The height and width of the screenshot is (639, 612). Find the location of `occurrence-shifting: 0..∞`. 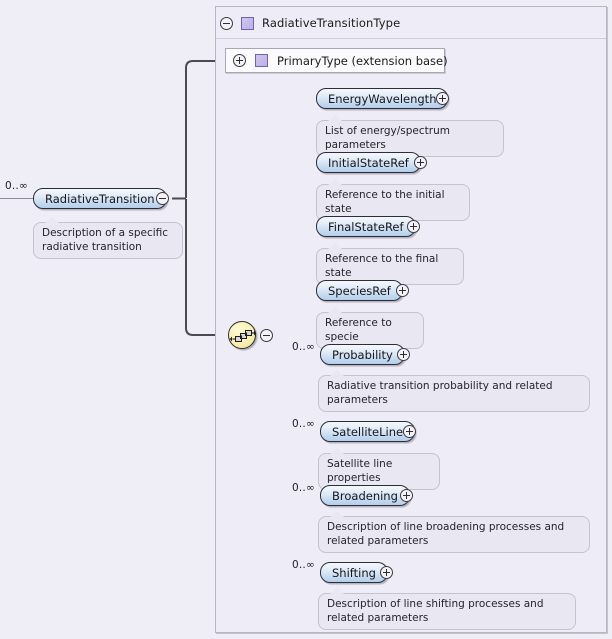

occurrence-shifting: 0..∞ is located at coordinates (303, 565).